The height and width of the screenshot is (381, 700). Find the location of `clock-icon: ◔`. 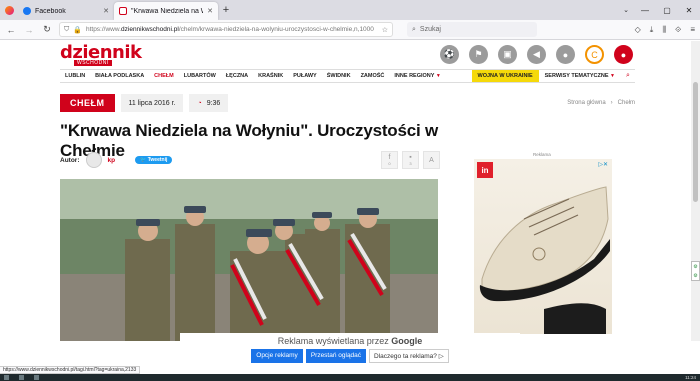

clock-icon: ◔ is located at coordinates (199, 103).